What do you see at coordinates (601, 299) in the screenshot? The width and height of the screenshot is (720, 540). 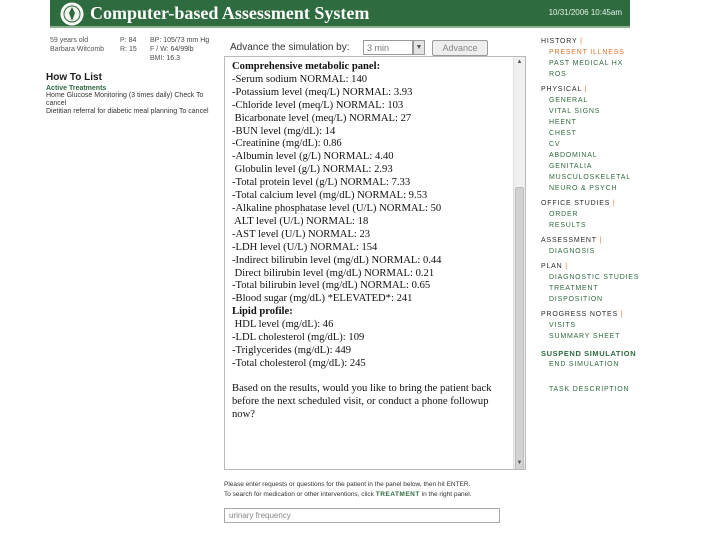 I see `menu-item-disposition: DISPOSITION` at bounding box center [601, 299].